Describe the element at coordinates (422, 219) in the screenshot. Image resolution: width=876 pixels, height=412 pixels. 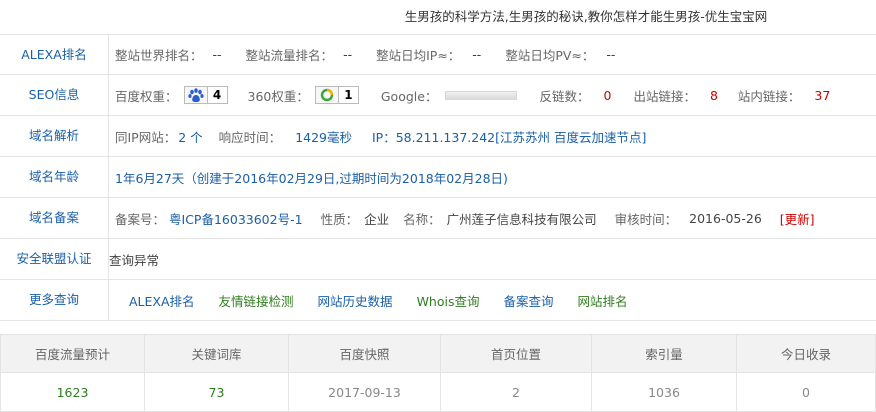
I see `icp-name-label: 名称：` at that location.